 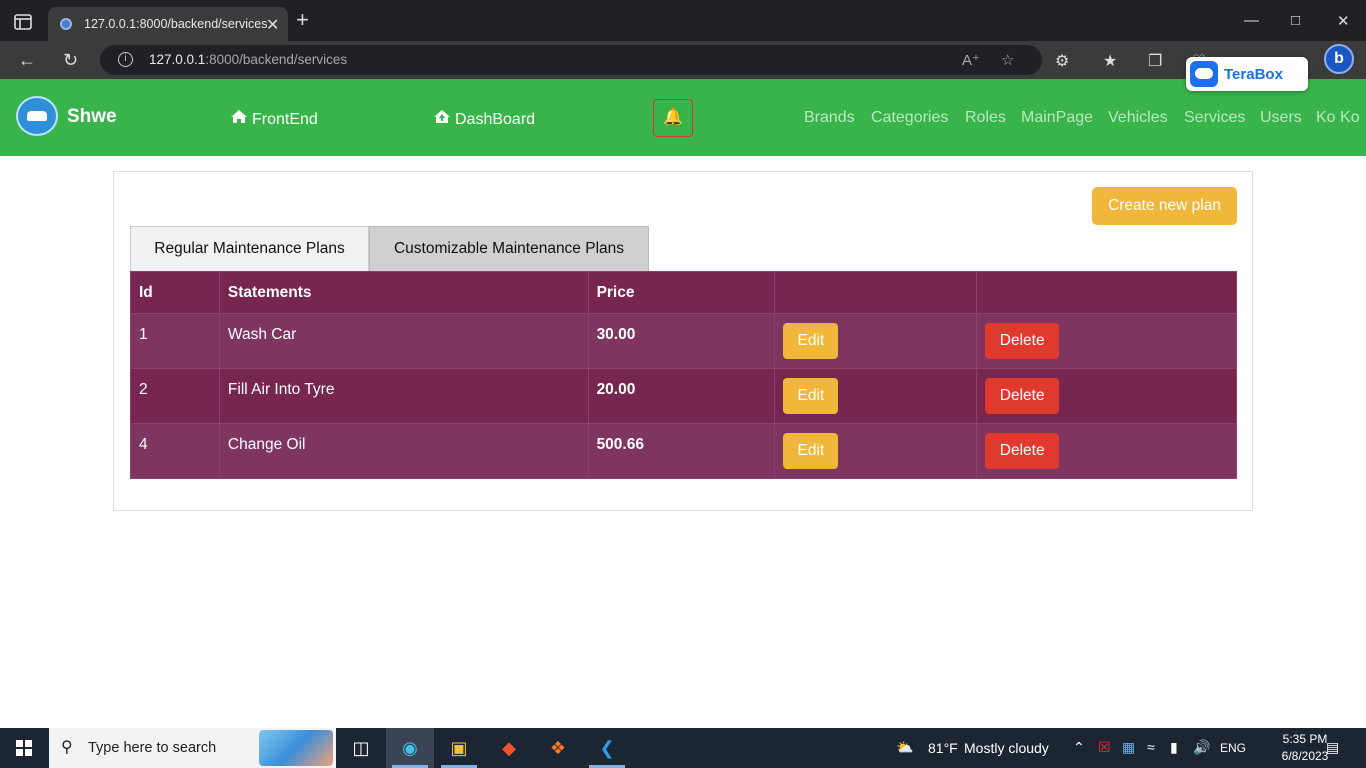 I want to click on url-host: 127.0.0.1, so click(x=177, y=59).